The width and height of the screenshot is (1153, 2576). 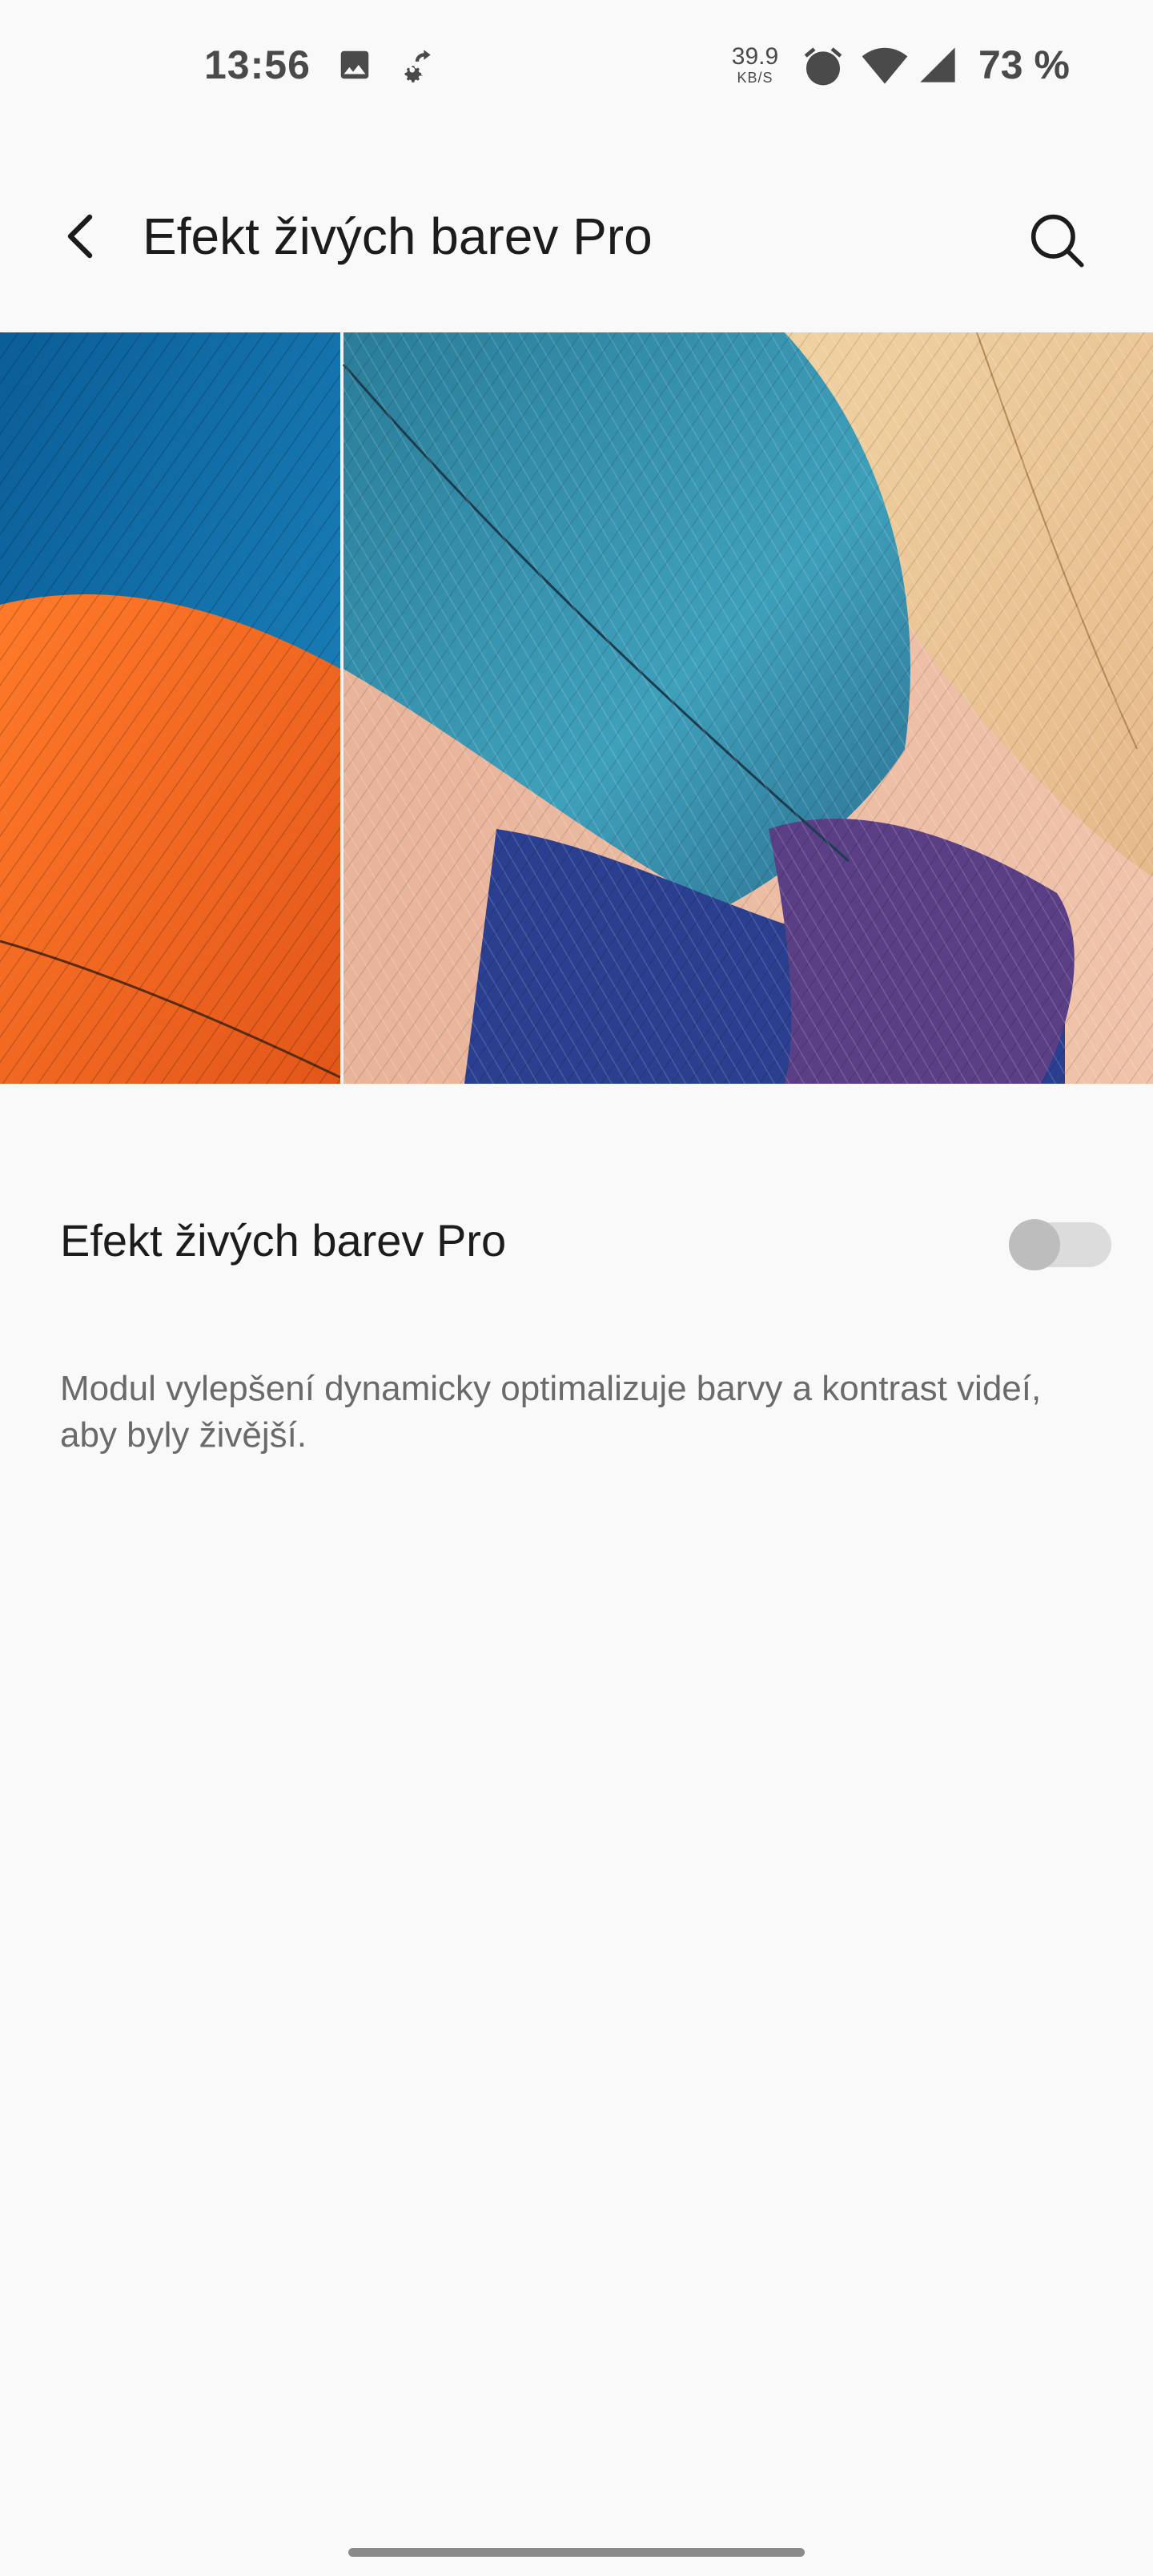 I want to click on back-arrow-icon, so click(x=80, y=236).